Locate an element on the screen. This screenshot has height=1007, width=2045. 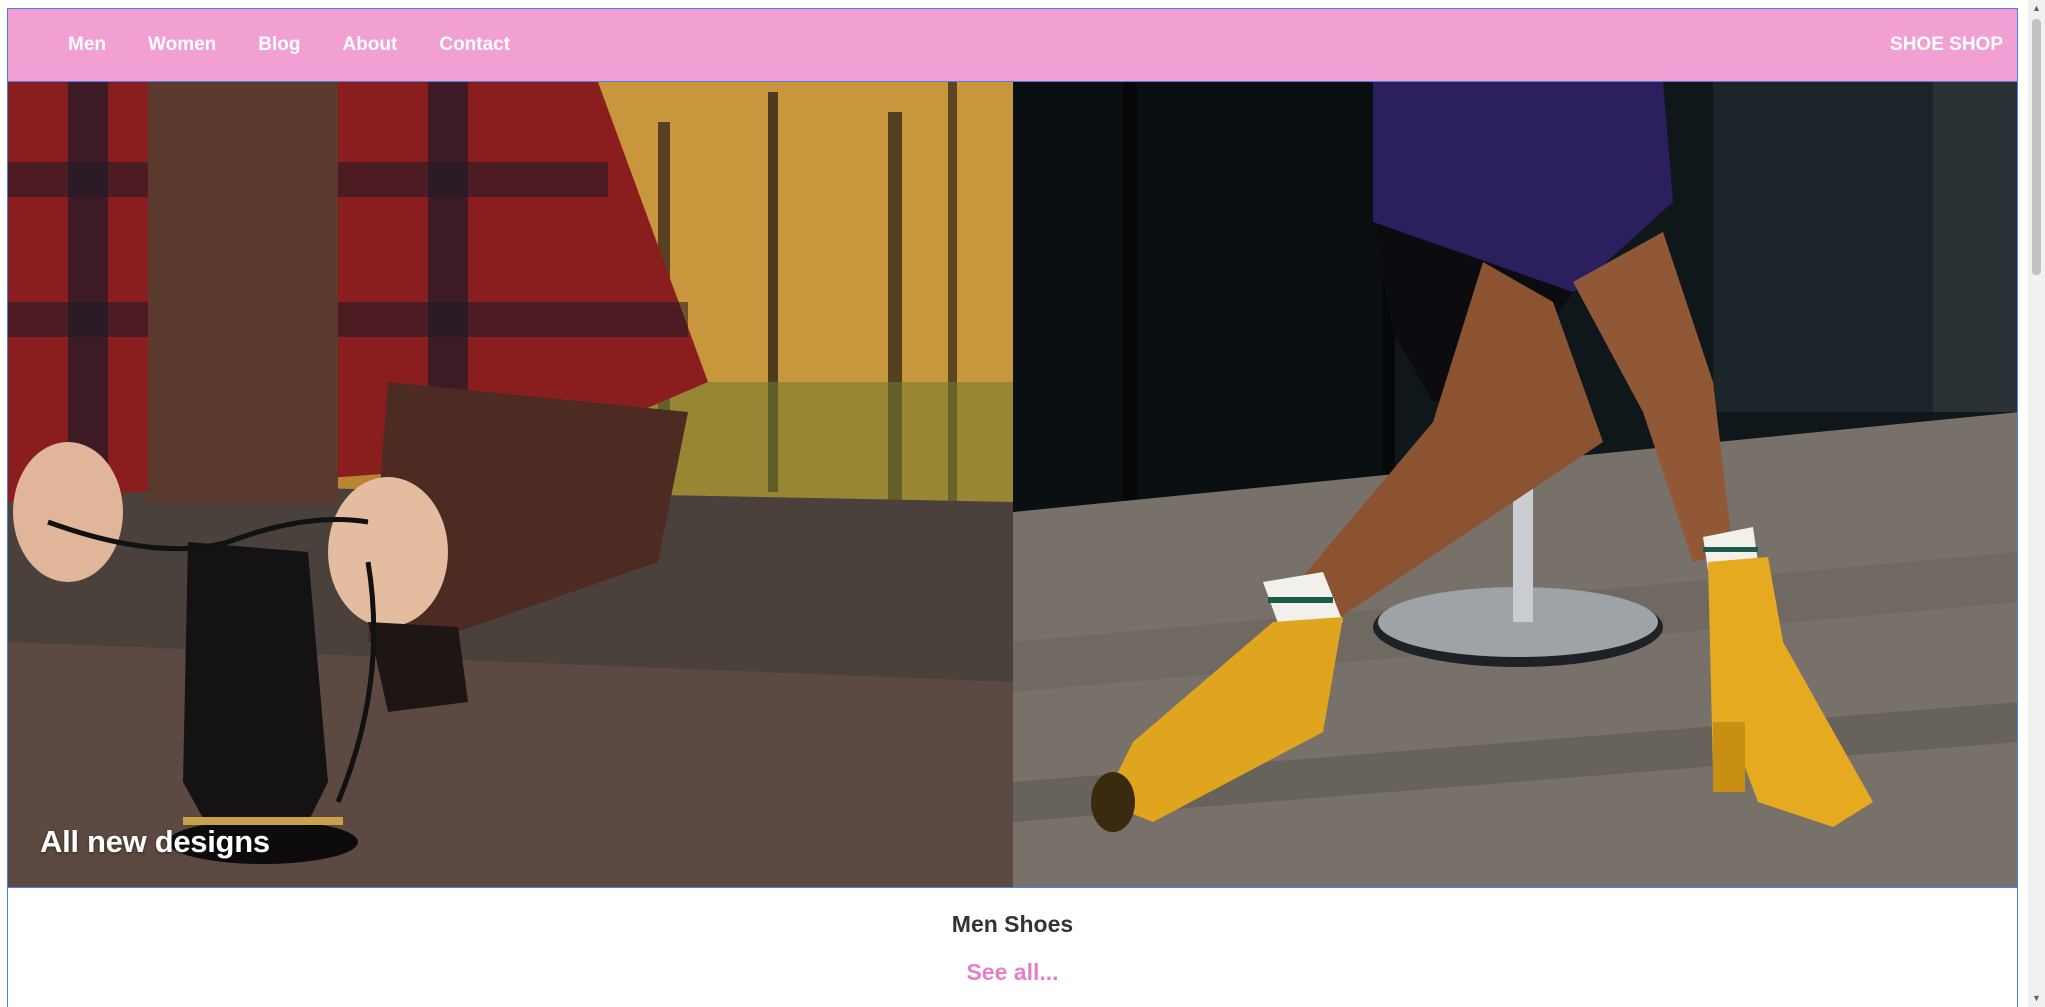
chevron-up-icon: ▲ is located at coordinates (2036, 8).